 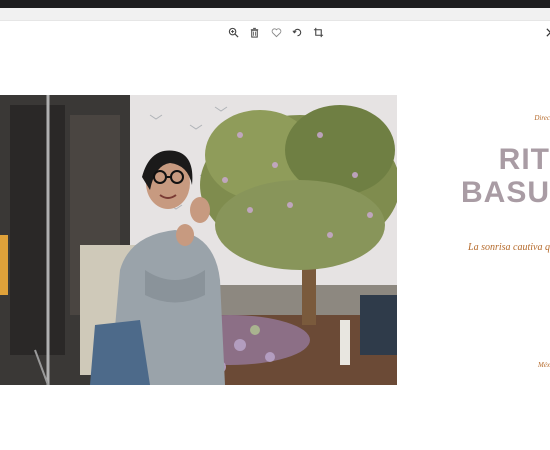 What do you see at coordinates (546, 32) in the screenshot?
I see `close-icon` at bounding box center [546, 32].